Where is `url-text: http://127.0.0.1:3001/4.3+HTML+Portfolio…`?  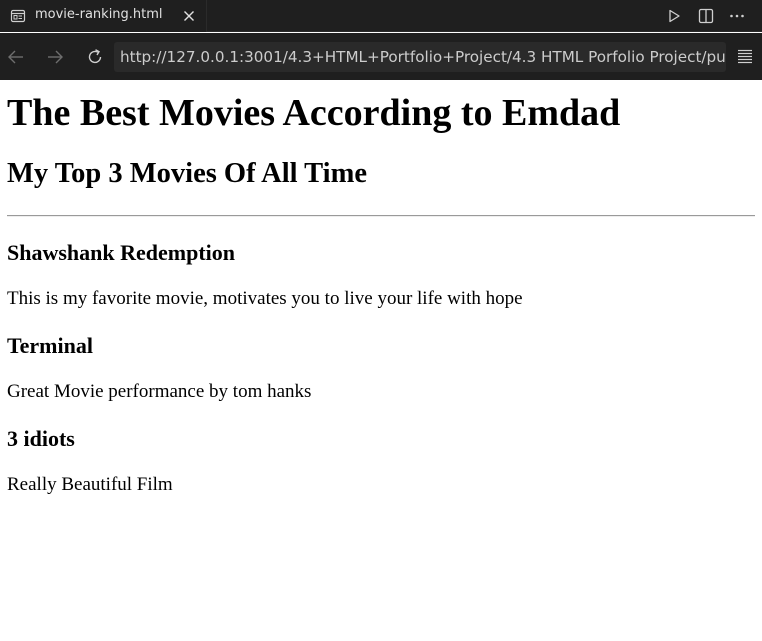 url-text: http://127.0.0.1:3001/4.3+HTML+Portfolio… is located at coordinates (423, 57).